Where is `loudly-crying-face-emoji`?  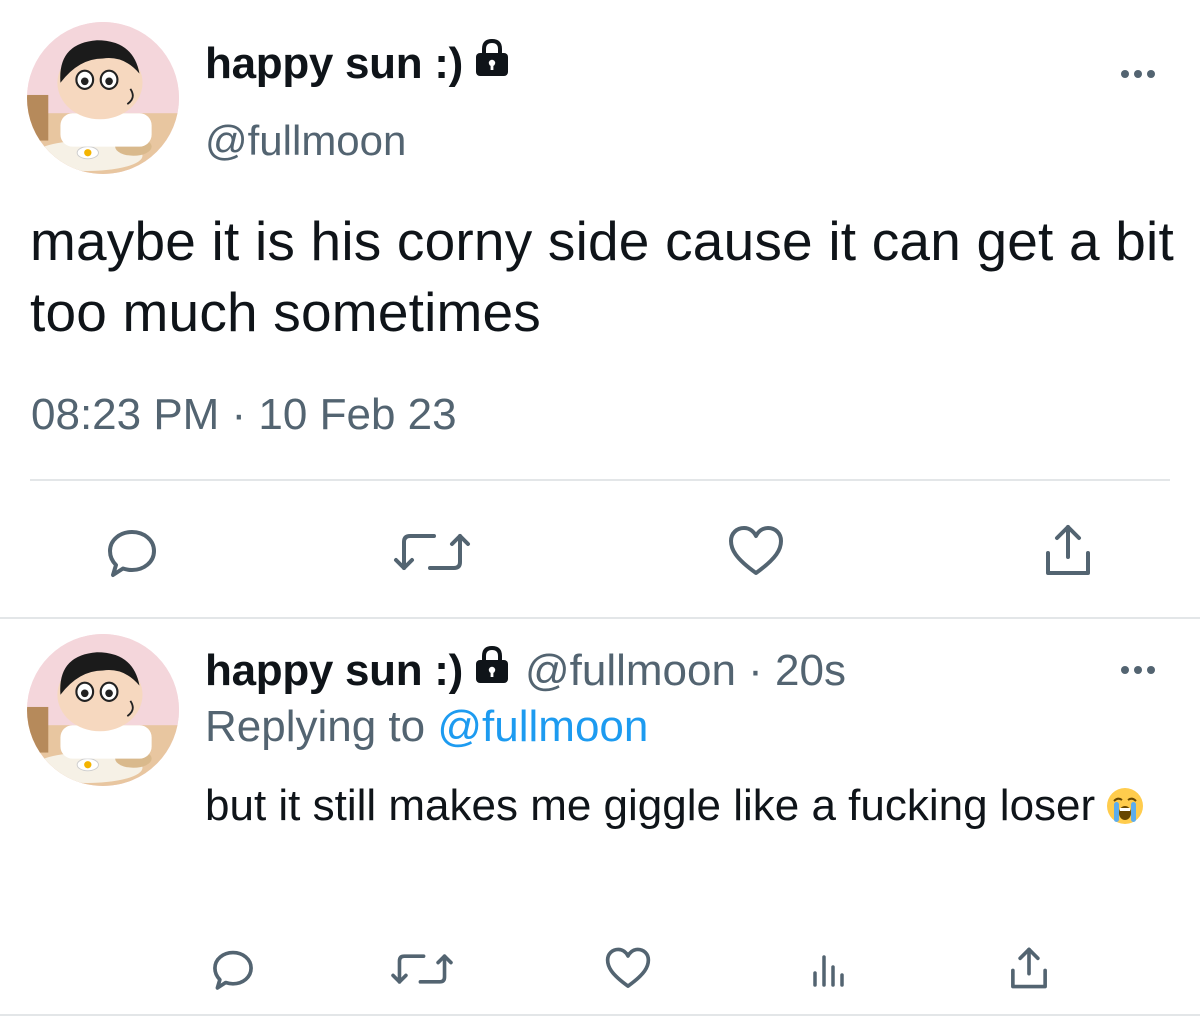
loudly-crying-face-emoji is located at coordinates (1125, 812).